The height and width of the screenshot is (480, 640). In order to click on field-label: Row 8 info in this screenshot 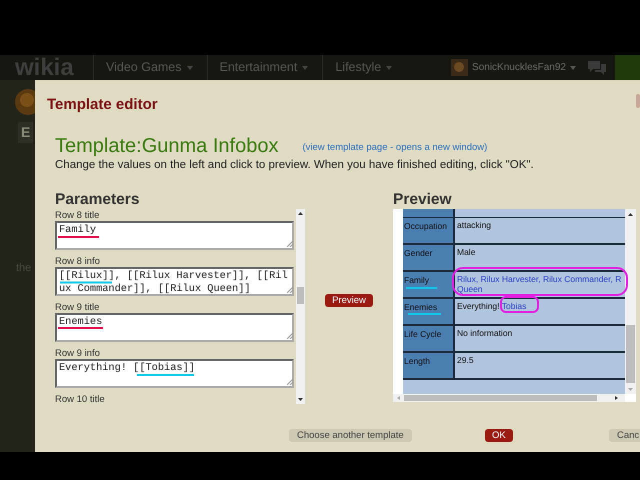, I will do `click(78, 261)`.